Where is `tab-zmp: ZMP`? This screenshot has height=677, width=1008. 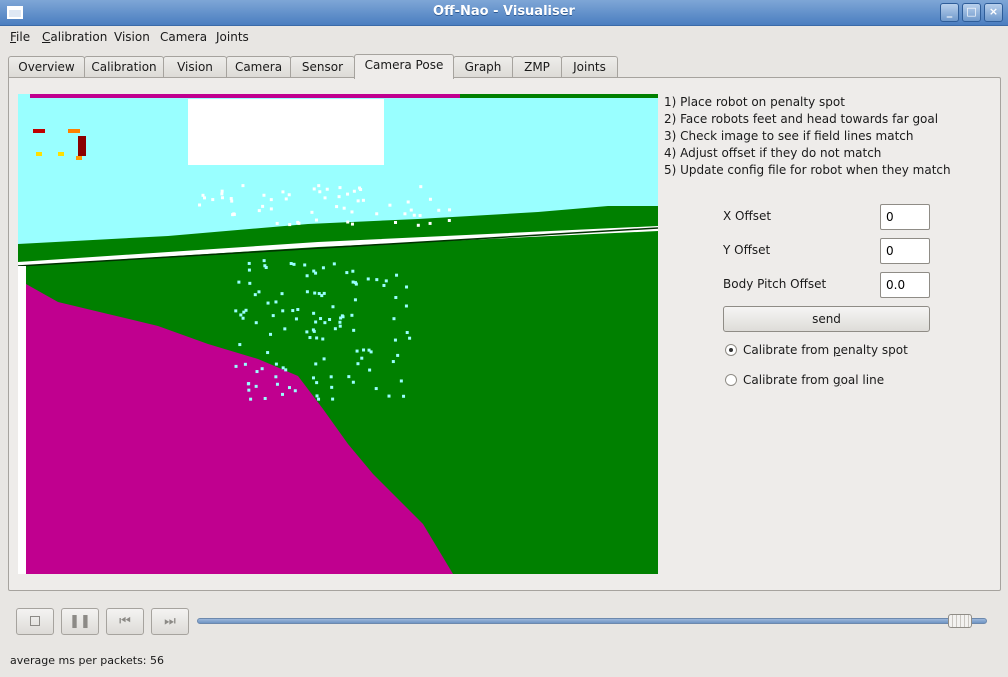
tab-zmp: ZMP is located at coordinates (537, 67).